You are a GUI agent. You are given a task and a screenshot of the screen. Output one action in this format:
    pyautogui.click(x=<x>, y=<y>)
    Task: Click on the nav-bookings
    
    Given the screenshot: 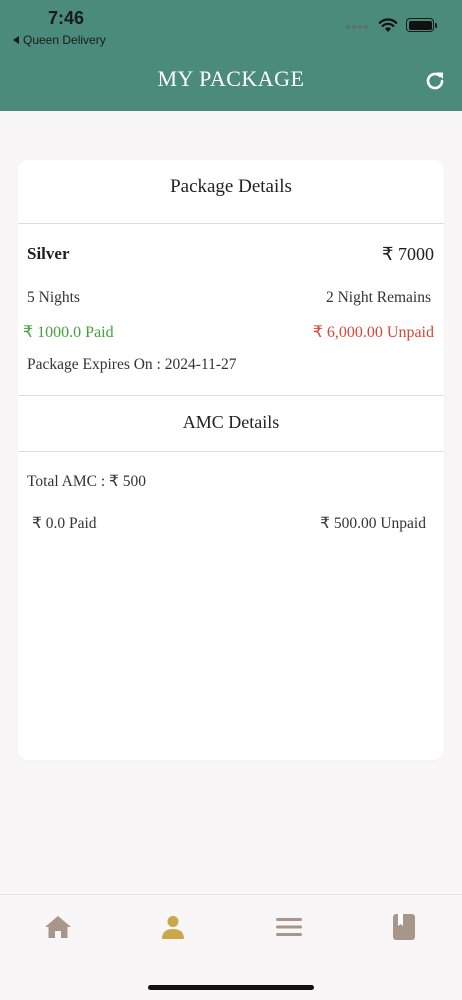 What is the action you would take?
    pyautogui.click(x=404, y=927)
    